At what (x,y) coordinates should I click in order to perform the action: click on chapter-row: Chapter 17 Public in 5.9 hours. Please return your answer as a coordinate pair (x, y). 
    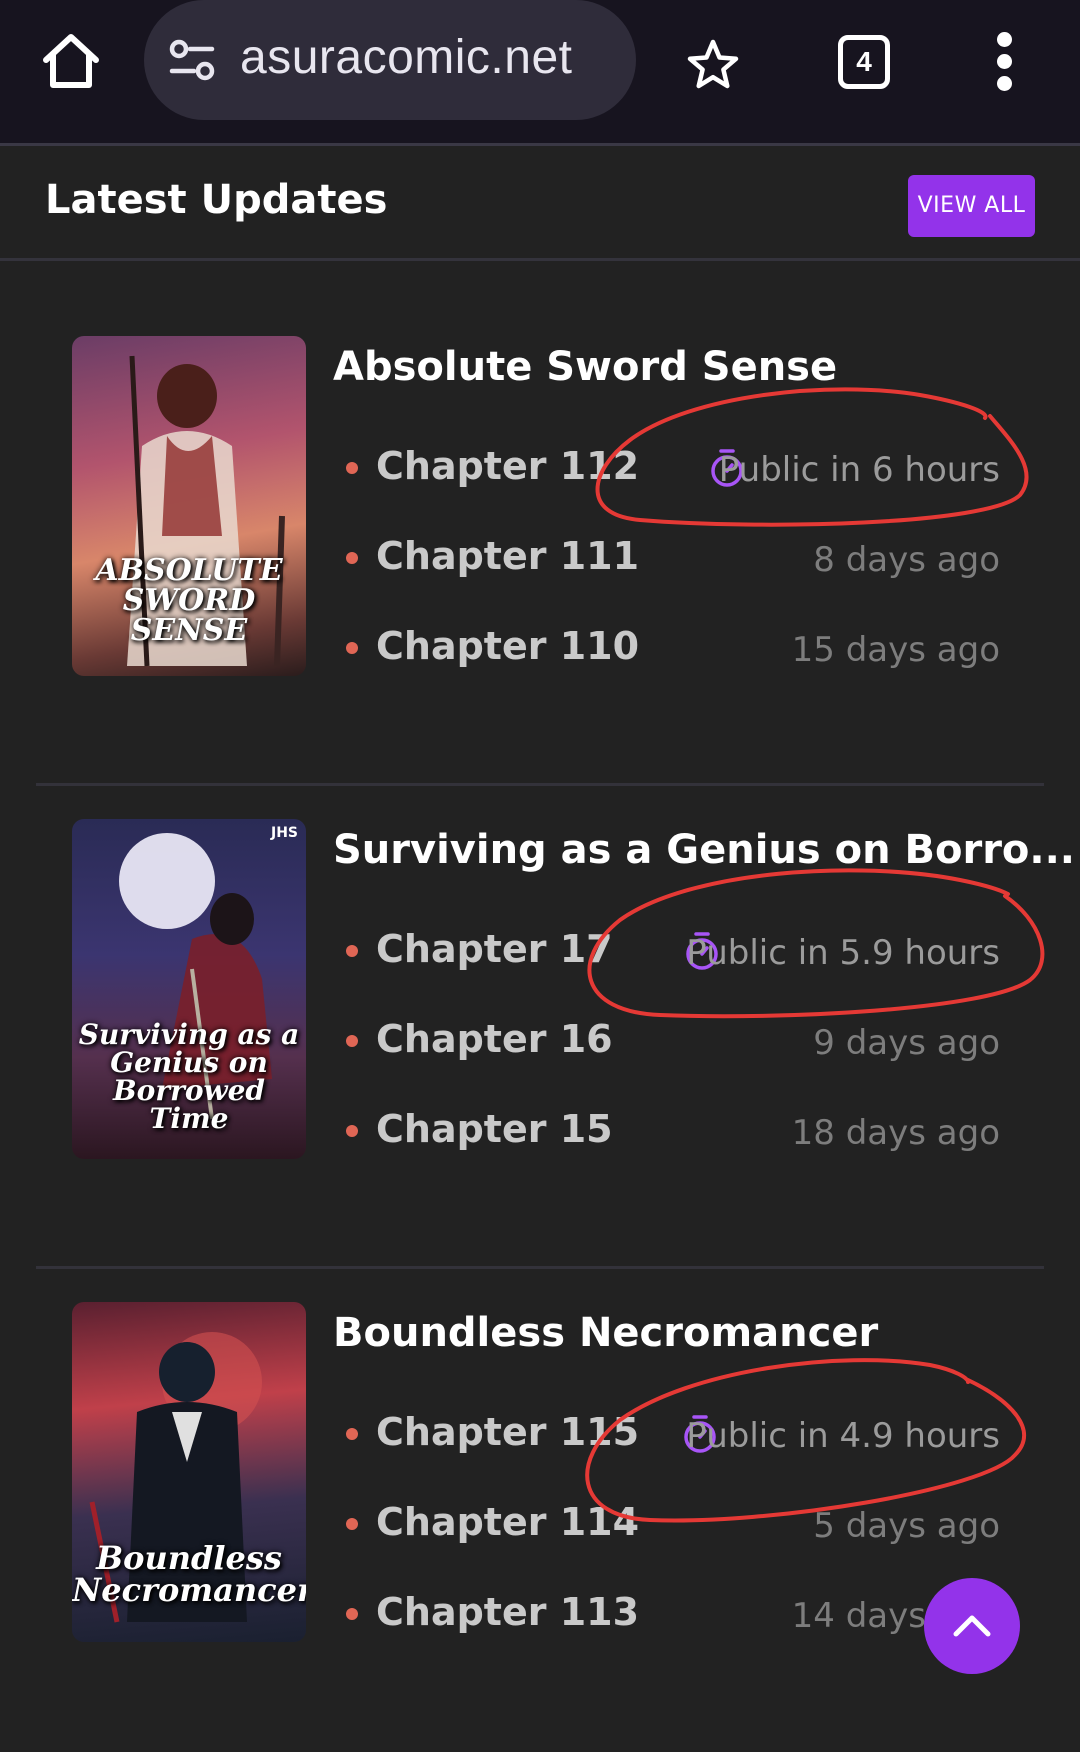
    Looking at the image, I should click on (694, 953).